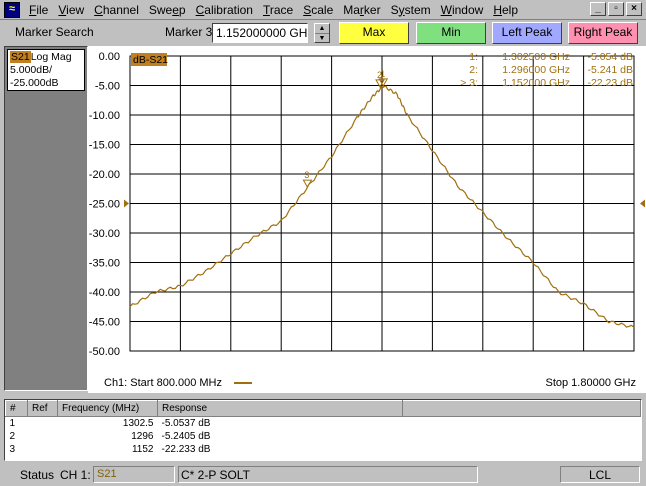 Image resolution: width=646 pixels, height=486 pixels. Describe the element at coordinates (104, 116) in the screenshot. I see `y-tick-label: -10.00` at that location.